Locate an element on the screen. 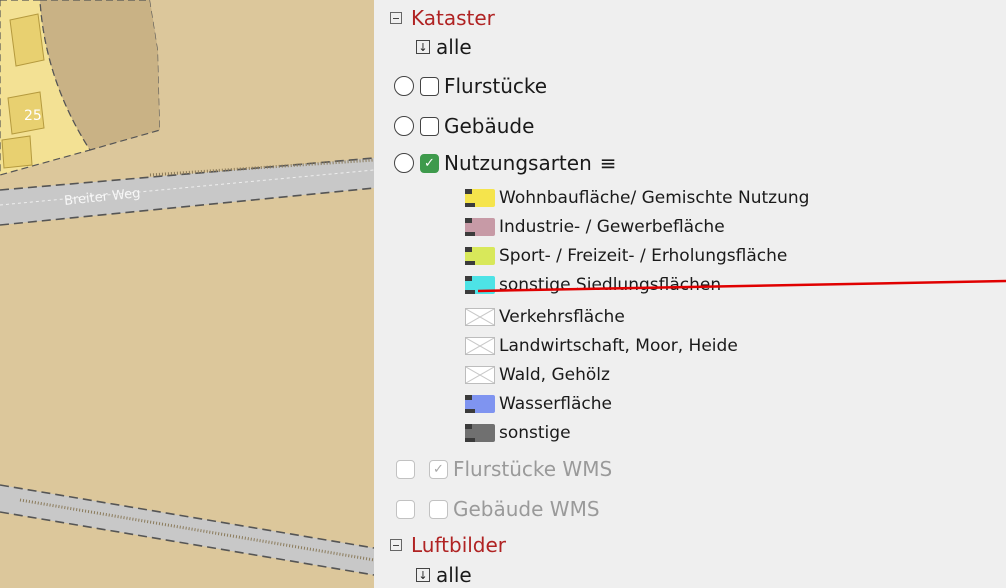 This screenshot has width=1006, height=588. legend-item: Wald, Gehölz is located at coordinates (537, 375).